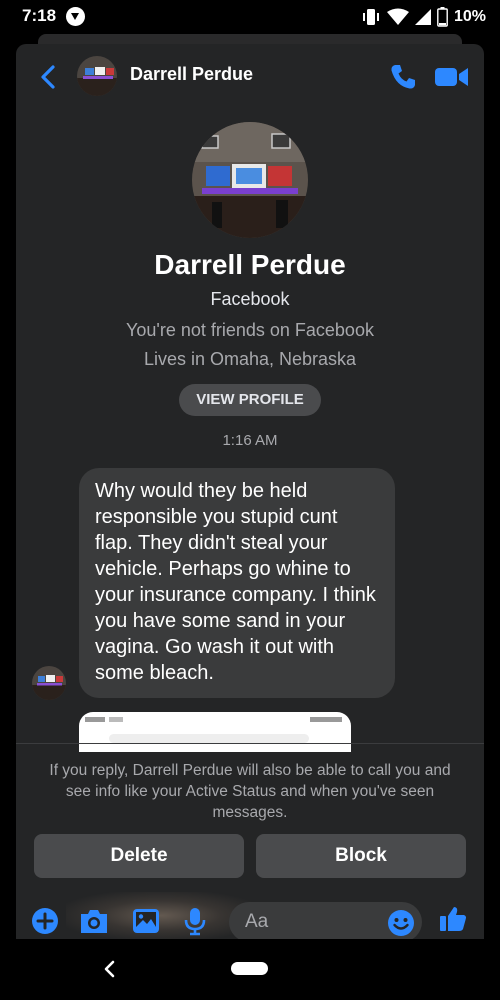  Describe the element at coordinates (250, 400) in the screenshot. I see `view-profile-button: VIEW PROFILE` at that location.